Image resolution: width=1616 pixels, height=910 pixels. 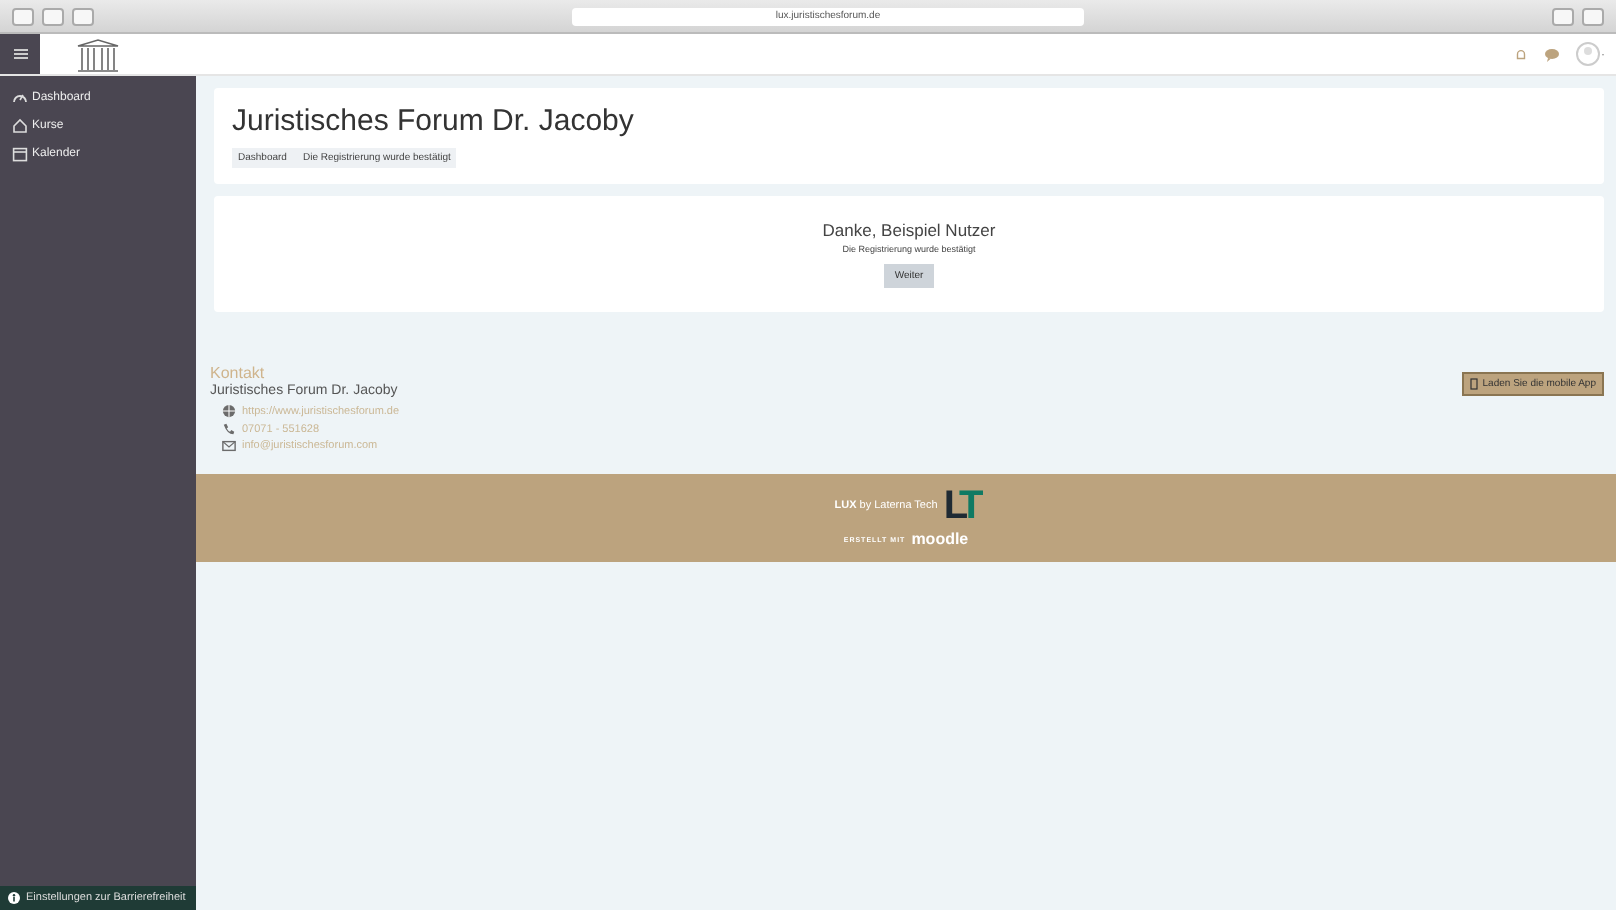 I want to click on mail-icon, so click(x=229, y=446).